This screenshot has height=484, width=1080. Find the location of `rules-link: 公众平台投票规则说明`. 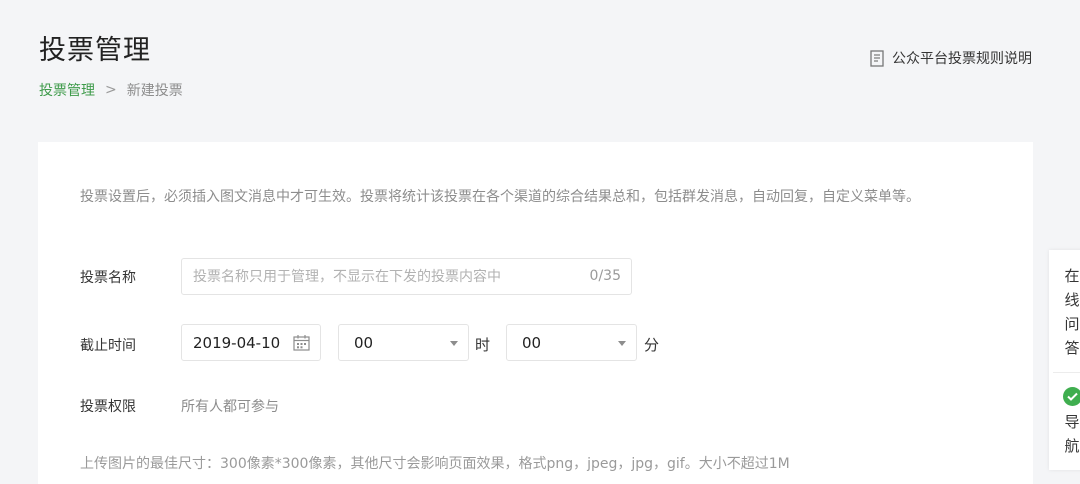

rules-link: 公众平台投票规则说明 is located at coordinates (951, 58).